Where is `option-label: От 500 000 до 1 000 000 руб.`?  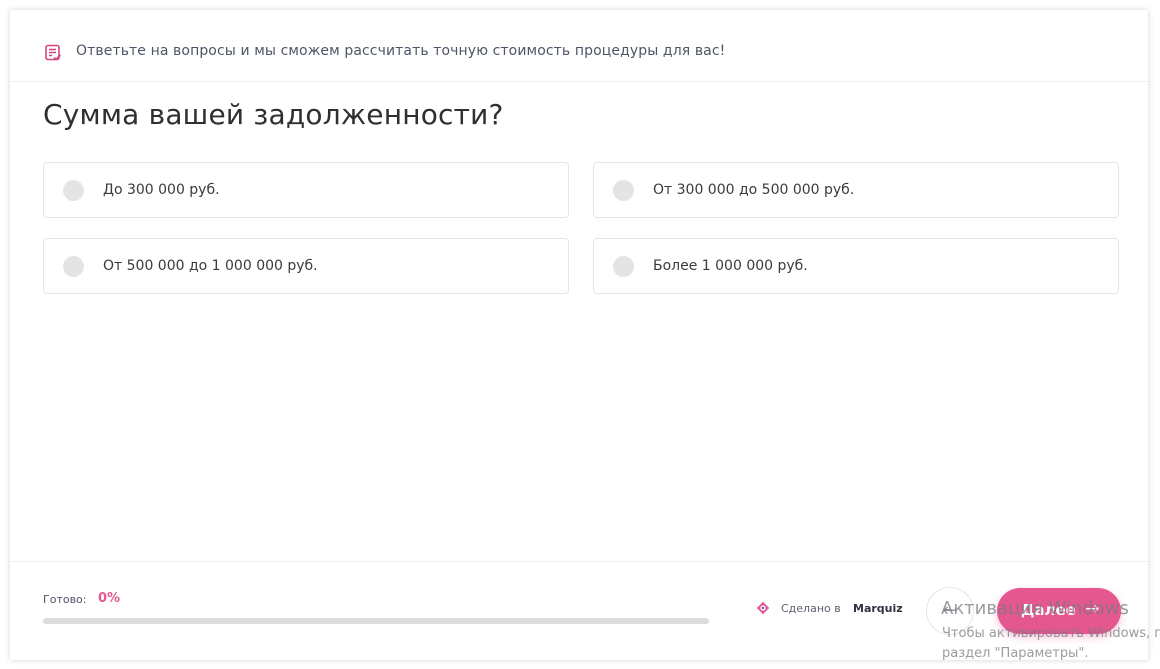 option-label: От 500 000 до 1 000 000 руб. is located at coordinates (210, 266).